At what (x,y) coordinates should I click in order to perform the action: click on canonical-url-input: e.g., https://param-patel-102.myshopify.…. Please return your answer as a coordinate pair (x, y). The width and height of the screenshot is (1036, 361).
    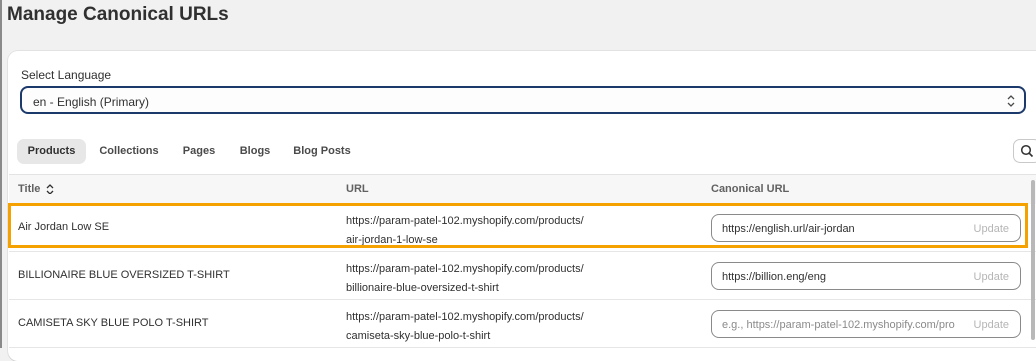
    Looking at the image, I should click on (866, 324).